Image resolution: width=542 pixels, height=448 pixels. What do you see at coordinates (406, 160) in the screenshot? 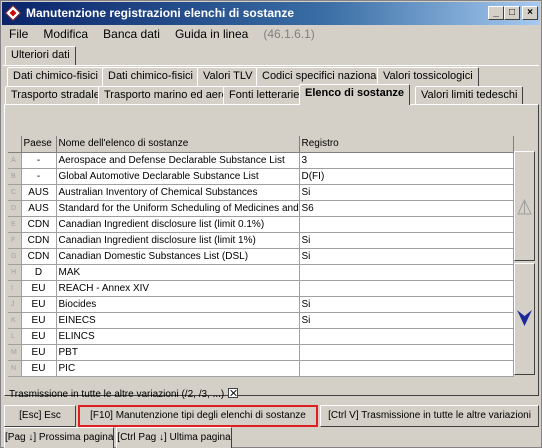
I see `registro-cell: 3` at bounding box center [406, 160].